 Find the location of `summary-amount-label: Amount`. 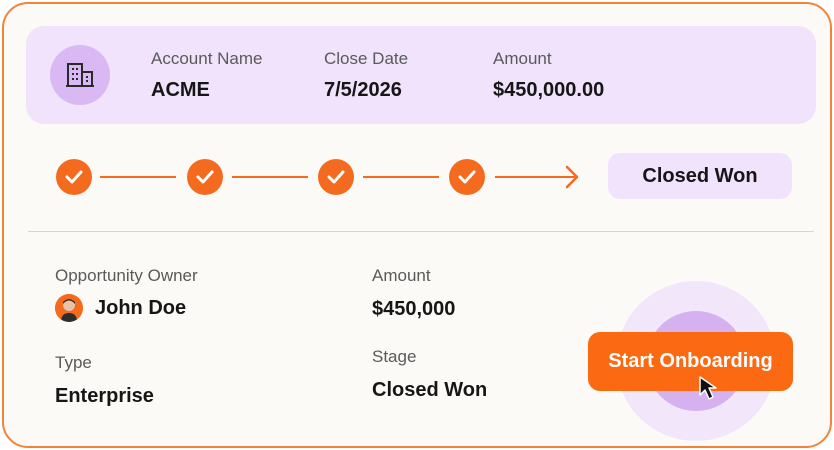

summary-amount-label: Amount is located at coordinates (522, 58).